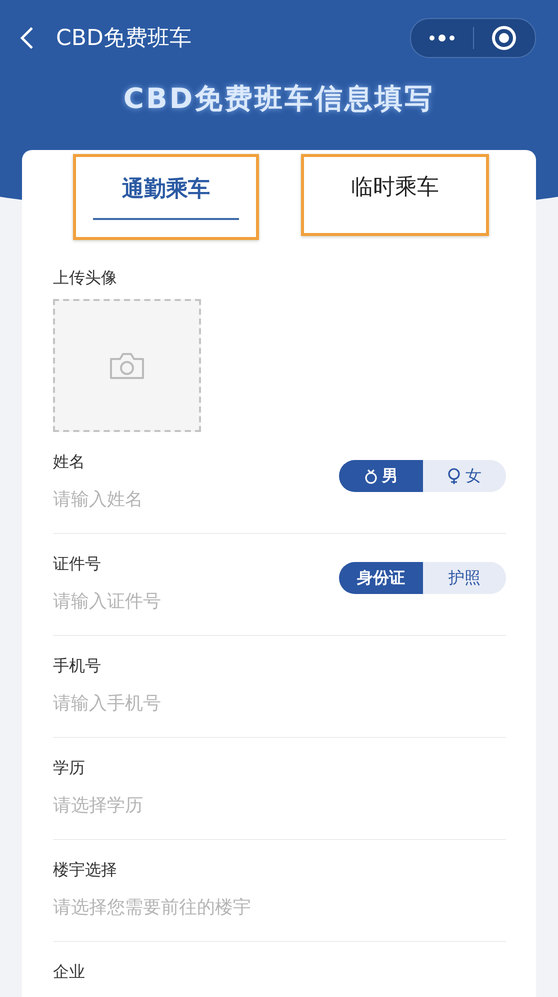 This screenshot has height=997, width=558. I want to click on field-label: 企业, so click(69, 972).